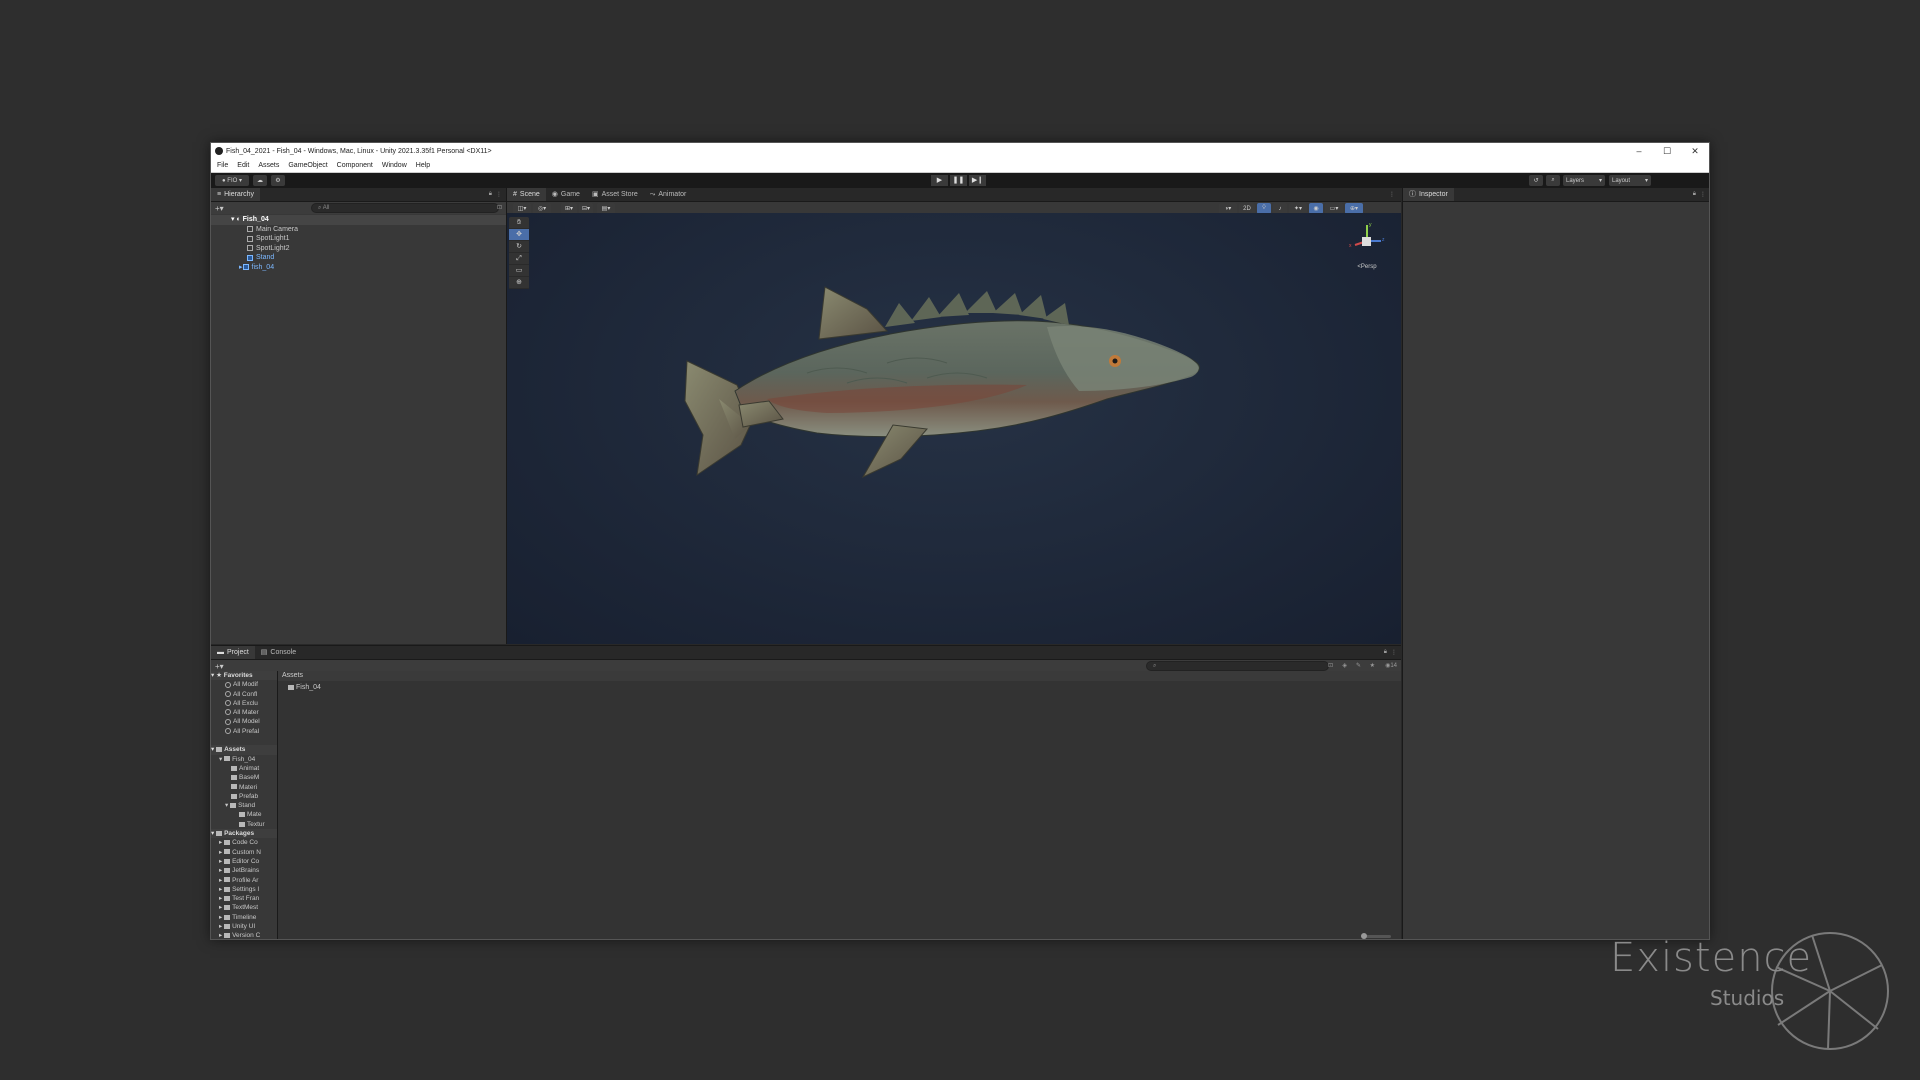  Describe the element at coordinates (358, 230) in the screenshot. I see `hierarchy-item-main-camera: Main Camera` at that location.